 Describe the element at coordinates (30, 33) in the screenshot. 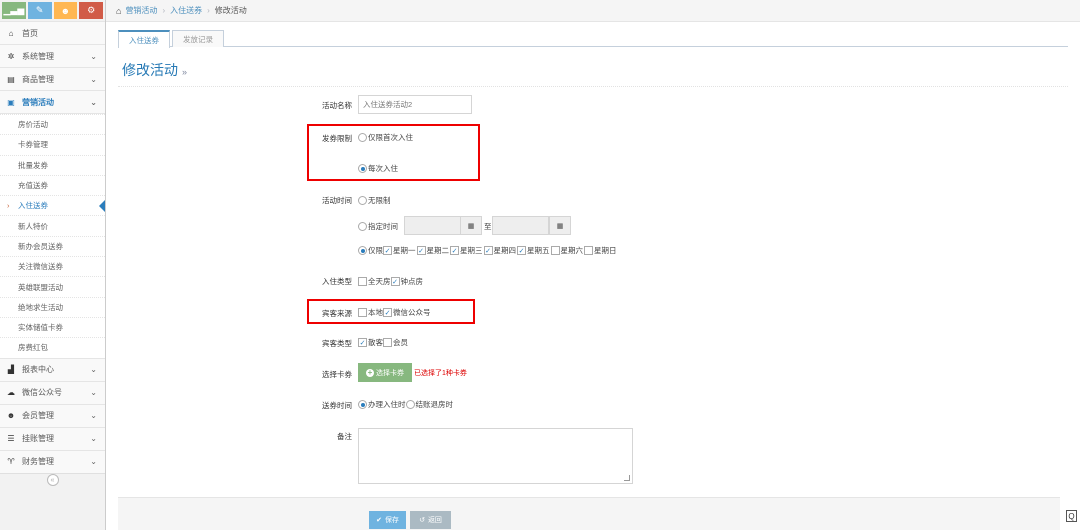

I see `sidebar-item-label: 首页` at that location.